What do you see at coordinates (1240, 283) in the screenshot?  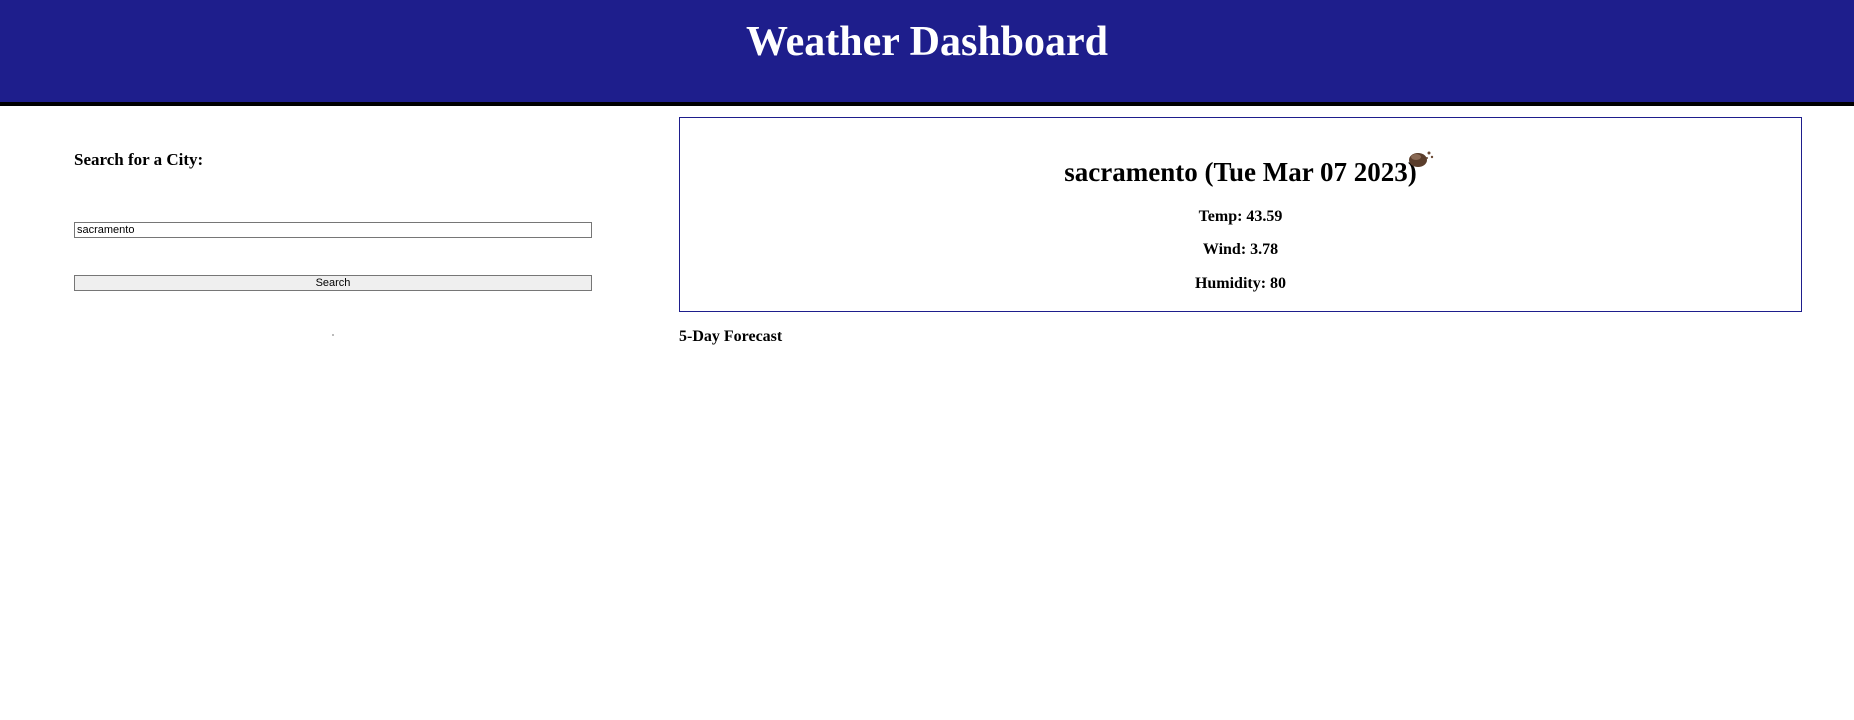 I see `current-humidity: Humidity: 80` at bounding box center [1240, 283].